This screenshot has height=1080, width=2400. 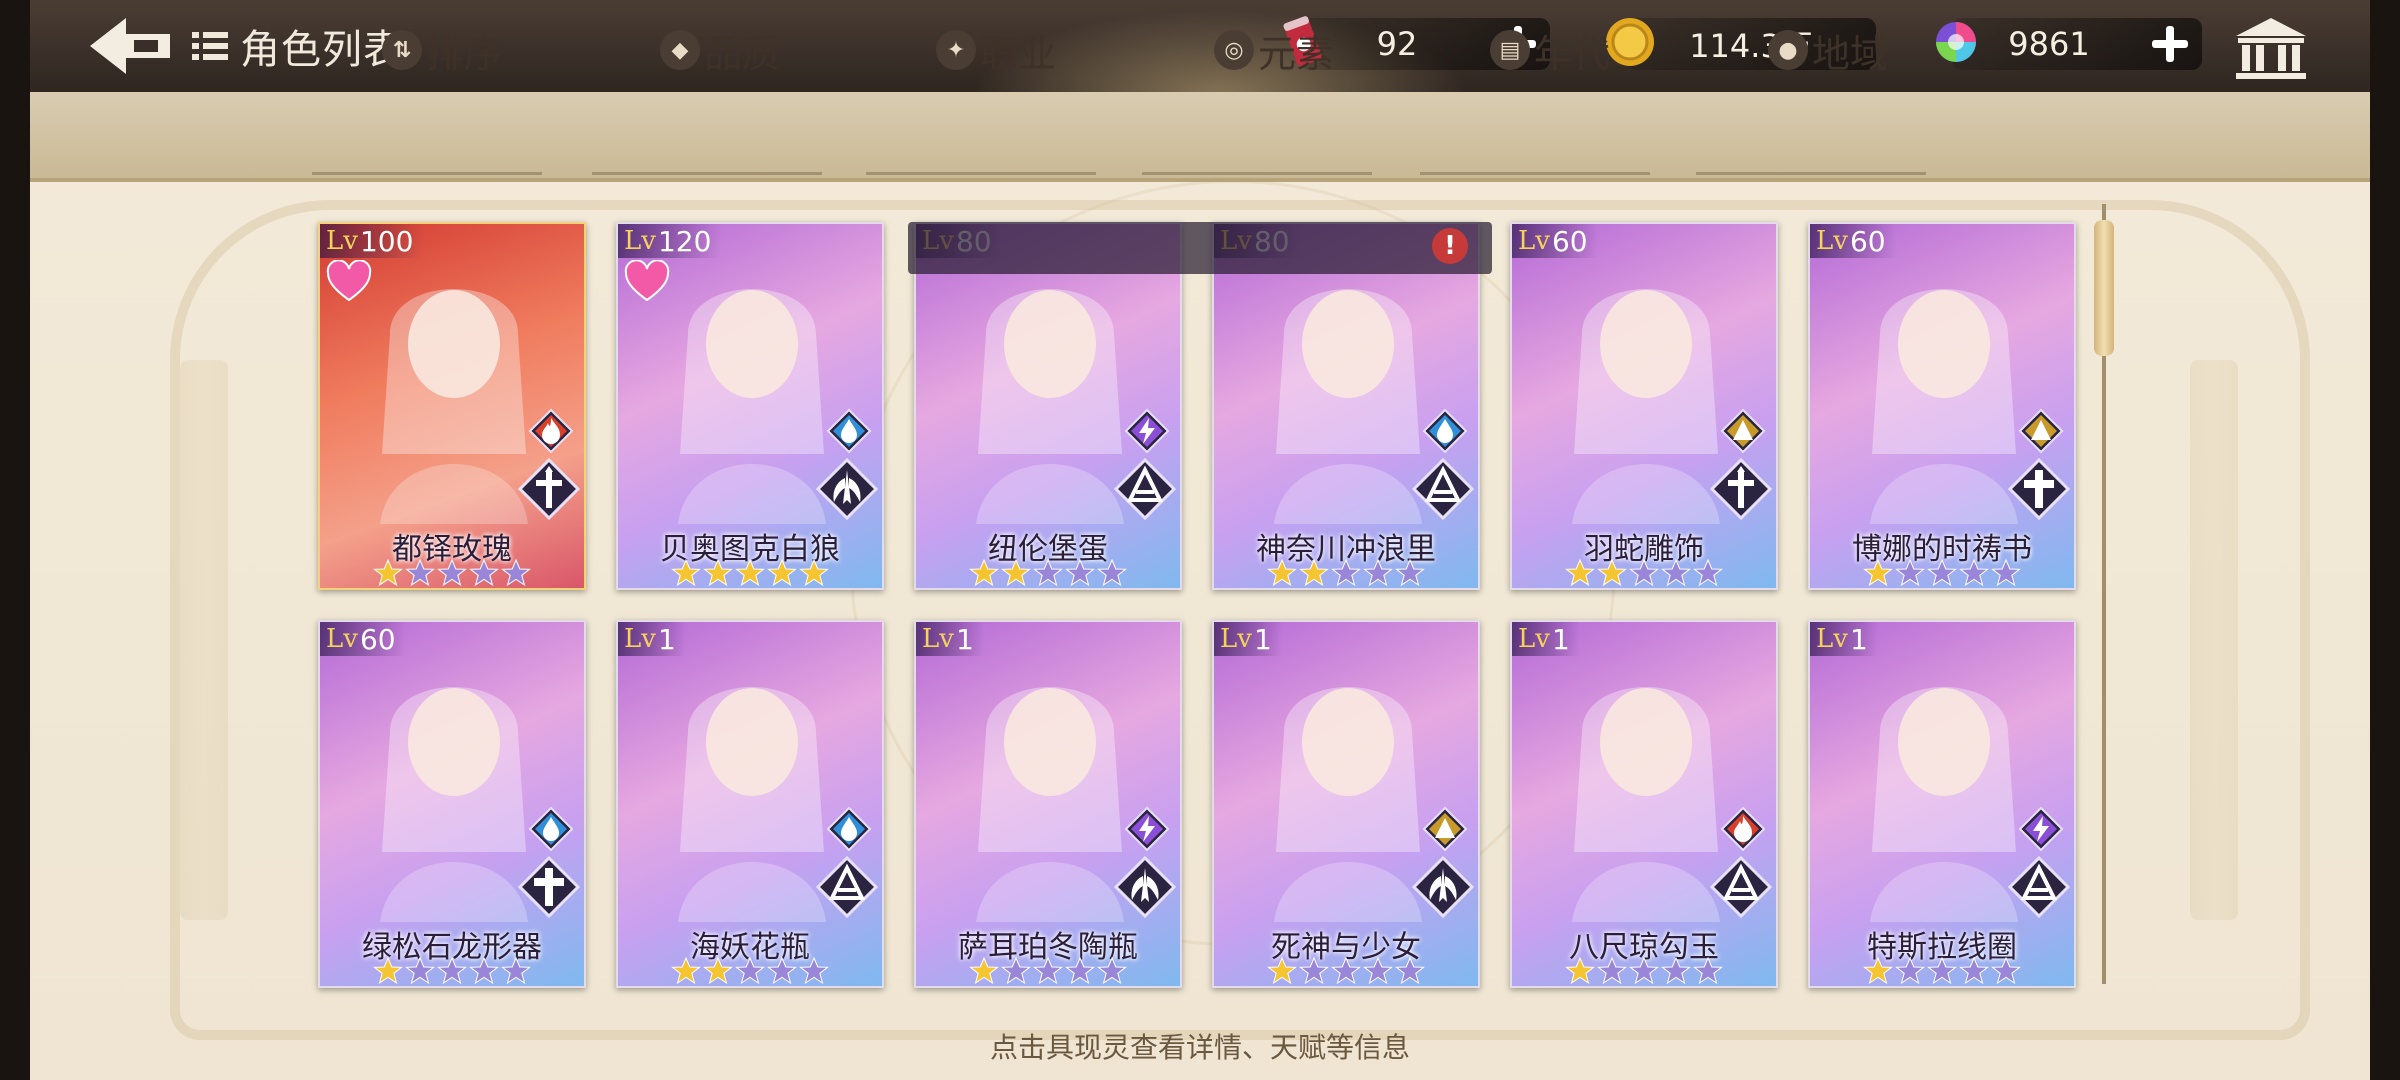 What do you see at coordinates (1346, 804) in the screenshot?
I see `character-card: Lv 1 死神与少女` at bounding box center [1346, 804].